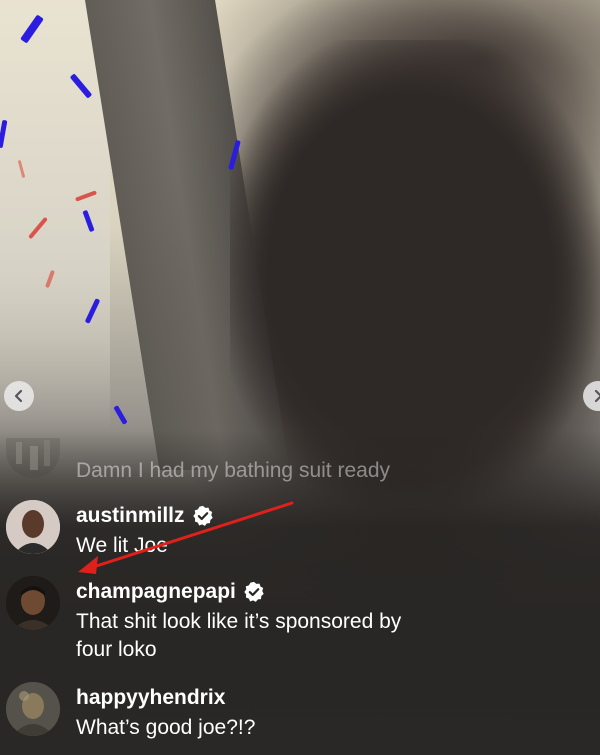 This screenshot has width=600, height=755. I want to click on comment-username: champagnepapi, so click(170, 592).